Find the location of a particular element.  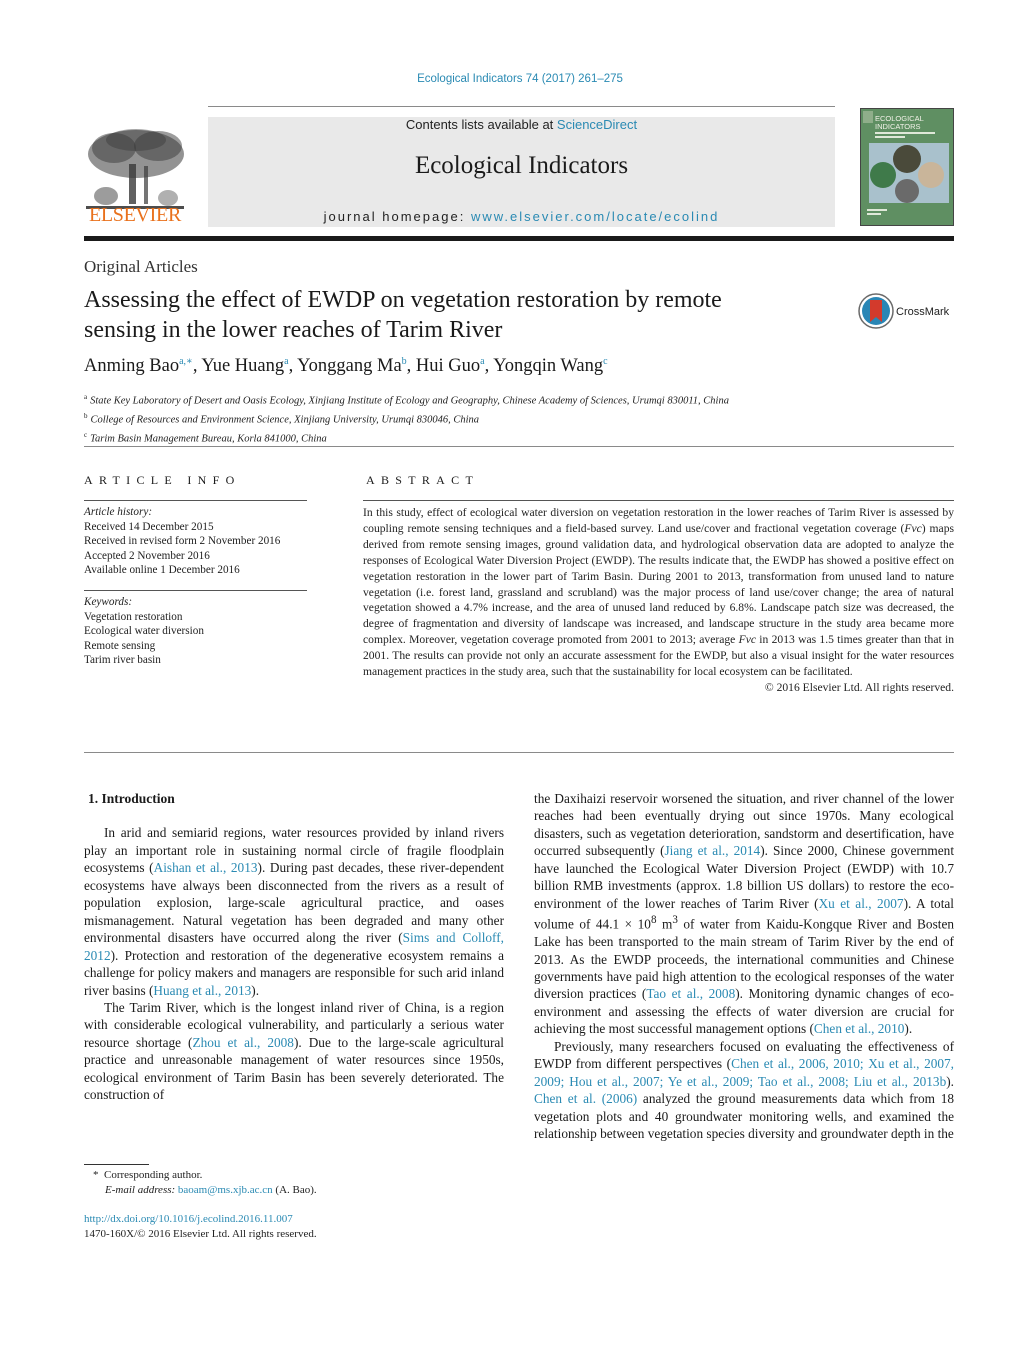

email-link: baoam@ms.xjb.ac.cn is located at coordinates (225, 1190).